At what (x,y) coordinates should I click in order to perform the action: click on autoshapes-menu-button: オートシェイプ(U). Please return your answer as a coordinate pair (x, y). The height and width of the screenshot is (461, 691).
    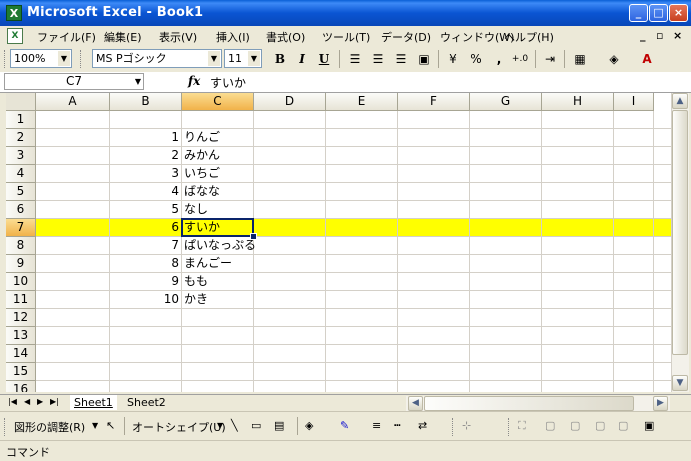
    Looking at the image, I should click on (179, 427).